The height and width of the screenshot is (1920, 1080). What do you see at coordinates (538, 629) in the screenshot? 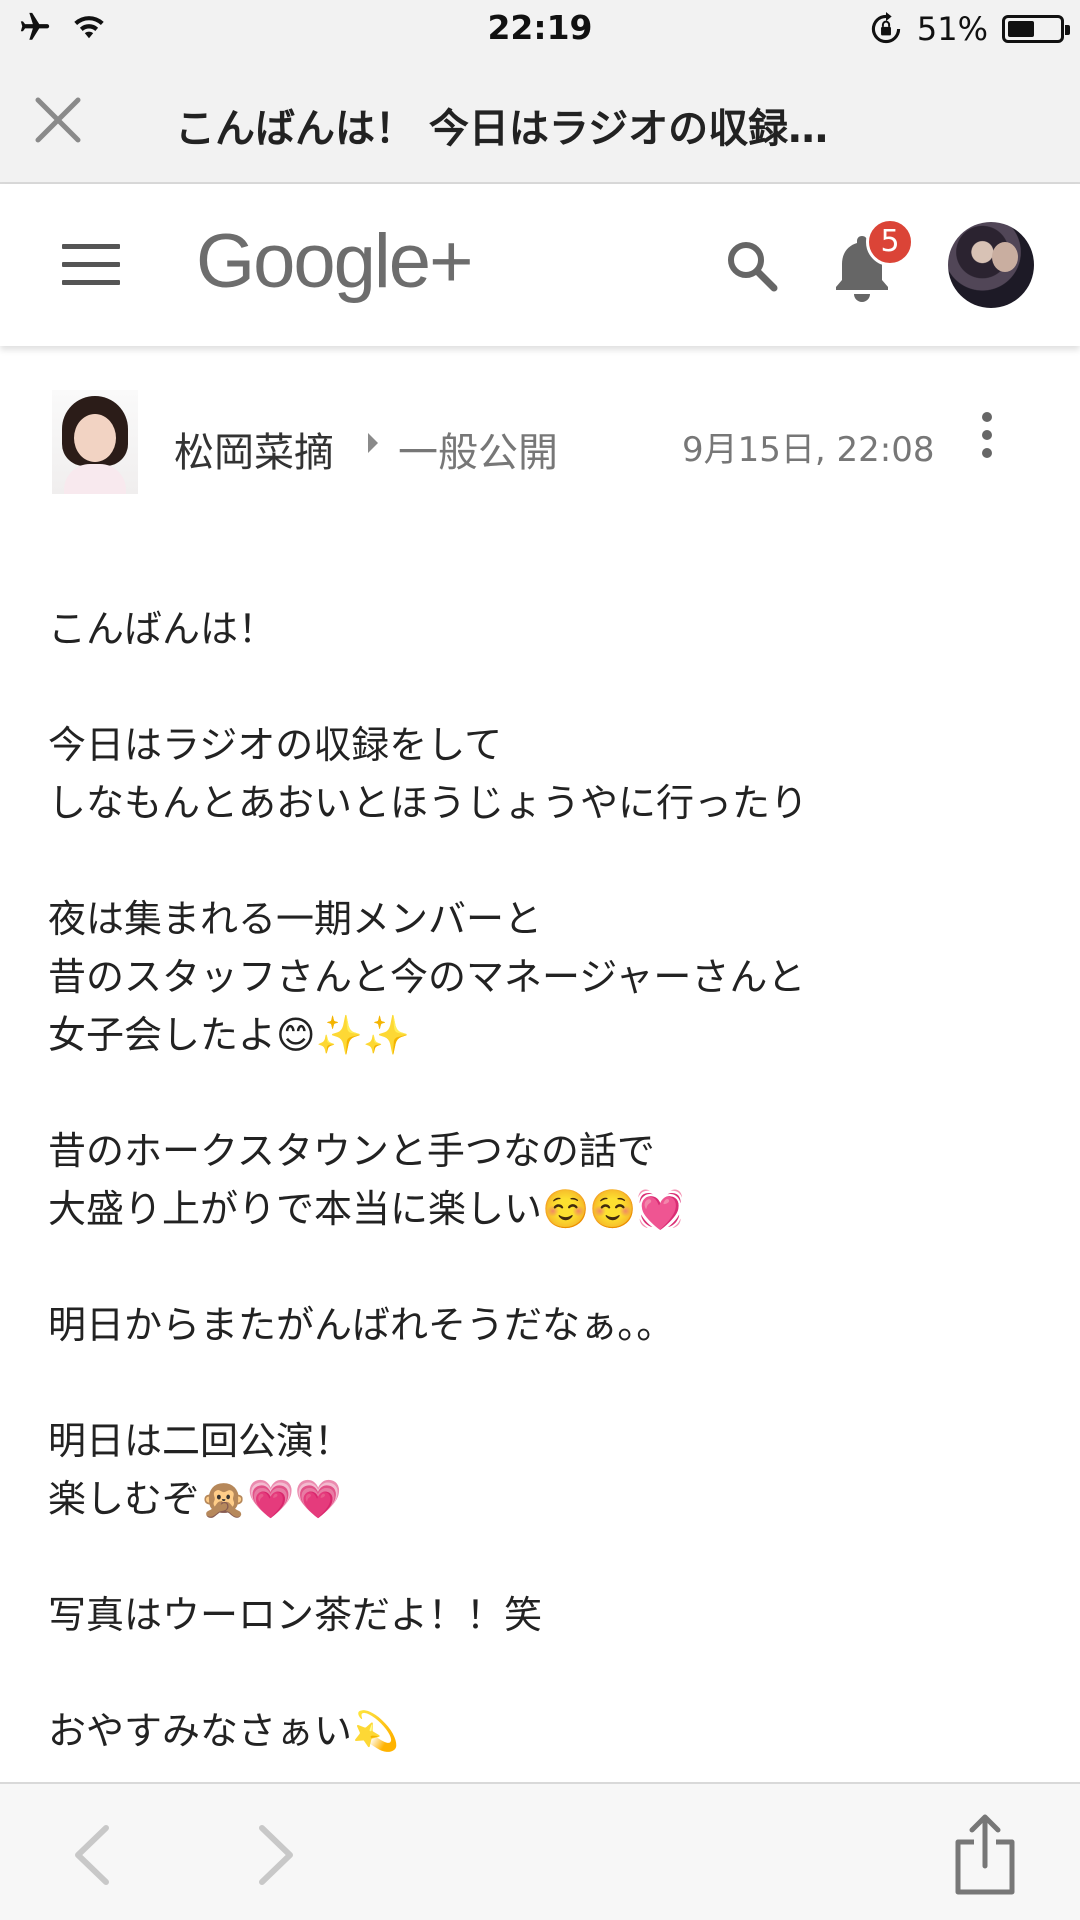
I see `post-paragraph: こんばんは！` at bounding box center [538, 629].